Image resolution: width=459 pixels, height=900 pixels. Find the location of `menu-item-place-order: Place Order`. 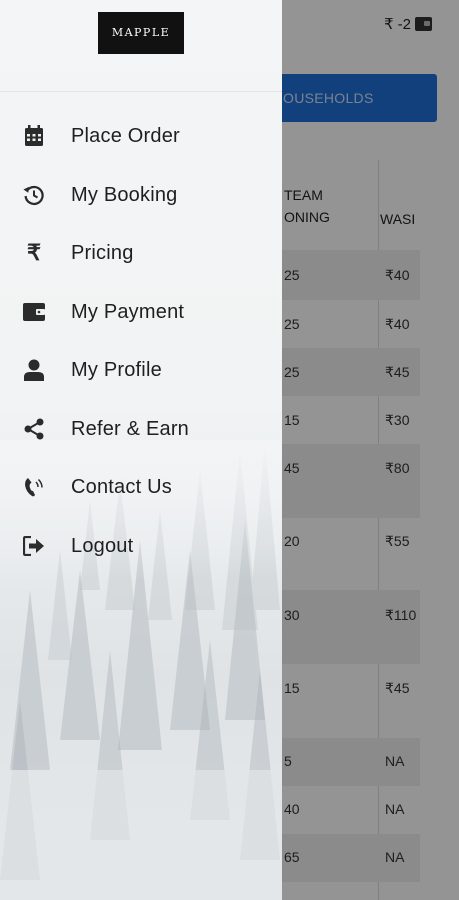

menu-item-place-order: Place Order is located at coordinates (141, 136).